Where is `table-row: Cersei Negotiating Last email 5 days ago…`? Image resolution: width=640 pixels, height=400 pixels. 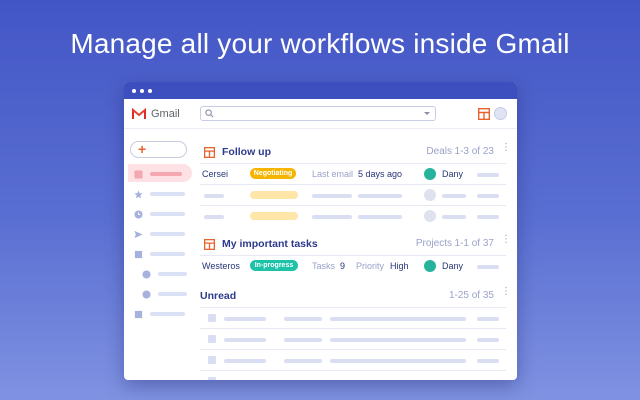 table-row: Cersei Negotiating Last email 5 days ago… is located at coordinates (353, 173).